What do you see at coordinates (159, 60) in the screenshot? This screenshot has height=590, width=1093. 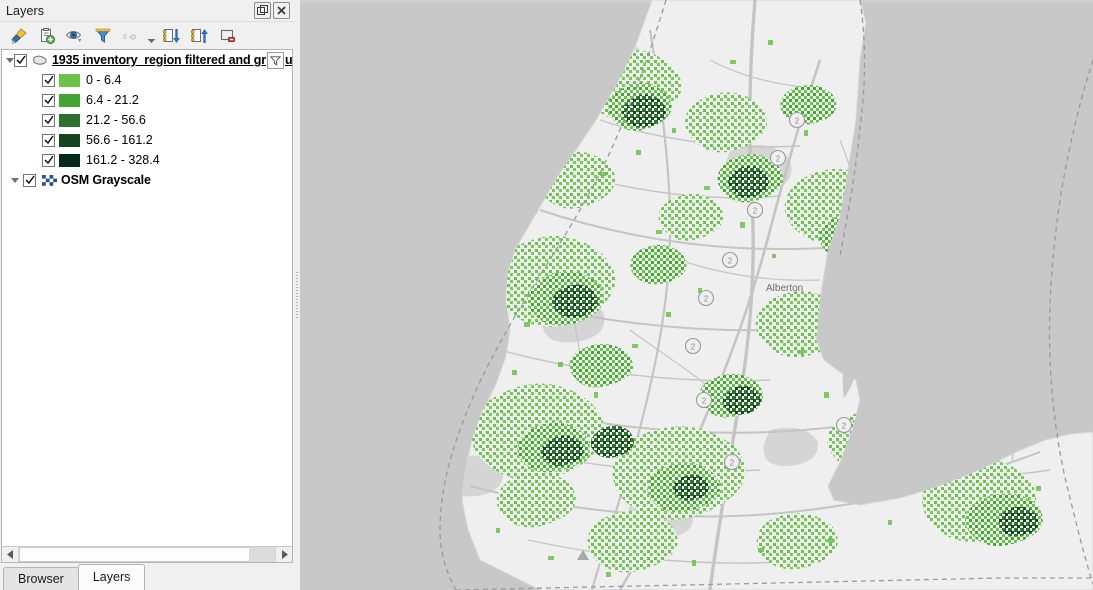 I see `layer-name-inventory: 1935 inventory_region filtered and gr` at bounding box center [159, 60].